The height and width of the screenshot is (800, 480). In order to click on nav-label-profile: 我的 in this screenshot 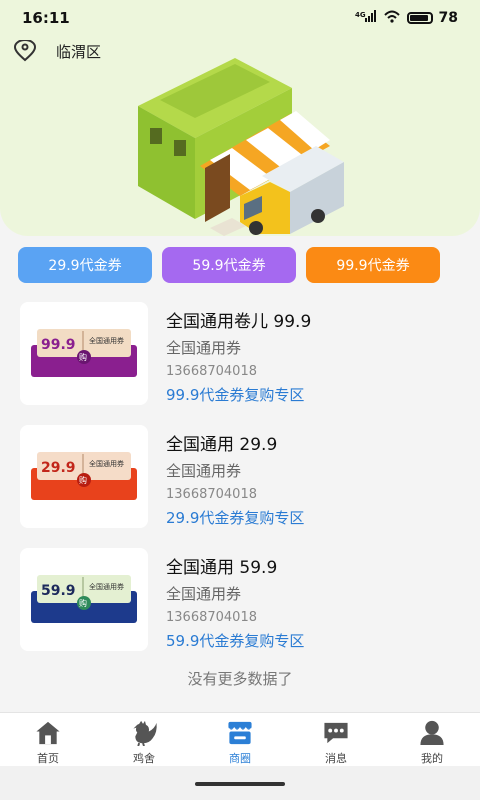, I will do `click(432, 758)`.